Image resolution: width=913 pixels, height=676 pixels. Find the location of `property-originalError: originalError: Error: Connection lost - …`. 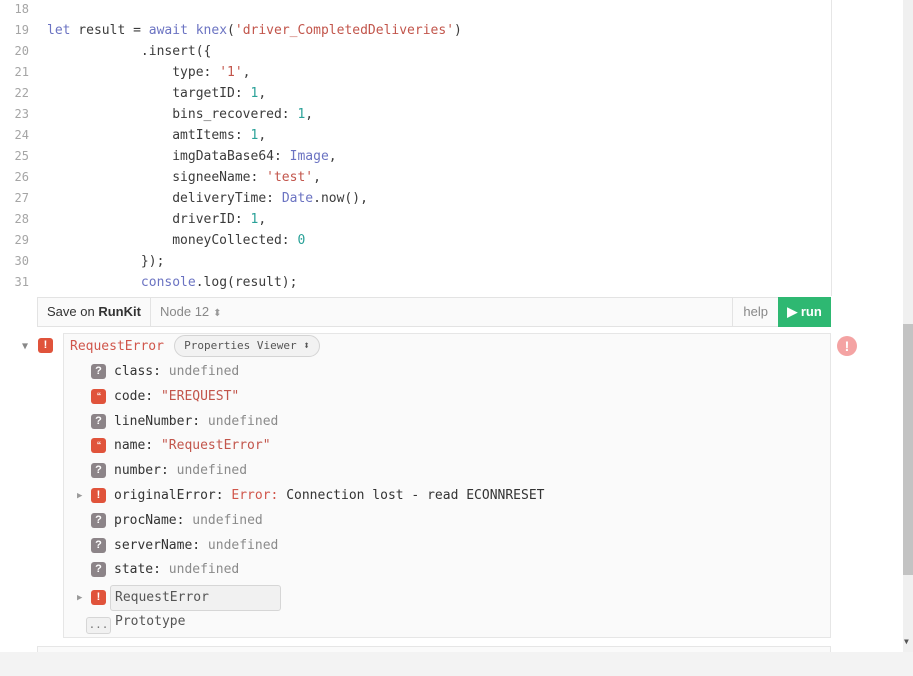

property-originalError: originalError: Error: Connection lost - … is located at coordinates (329, 496).